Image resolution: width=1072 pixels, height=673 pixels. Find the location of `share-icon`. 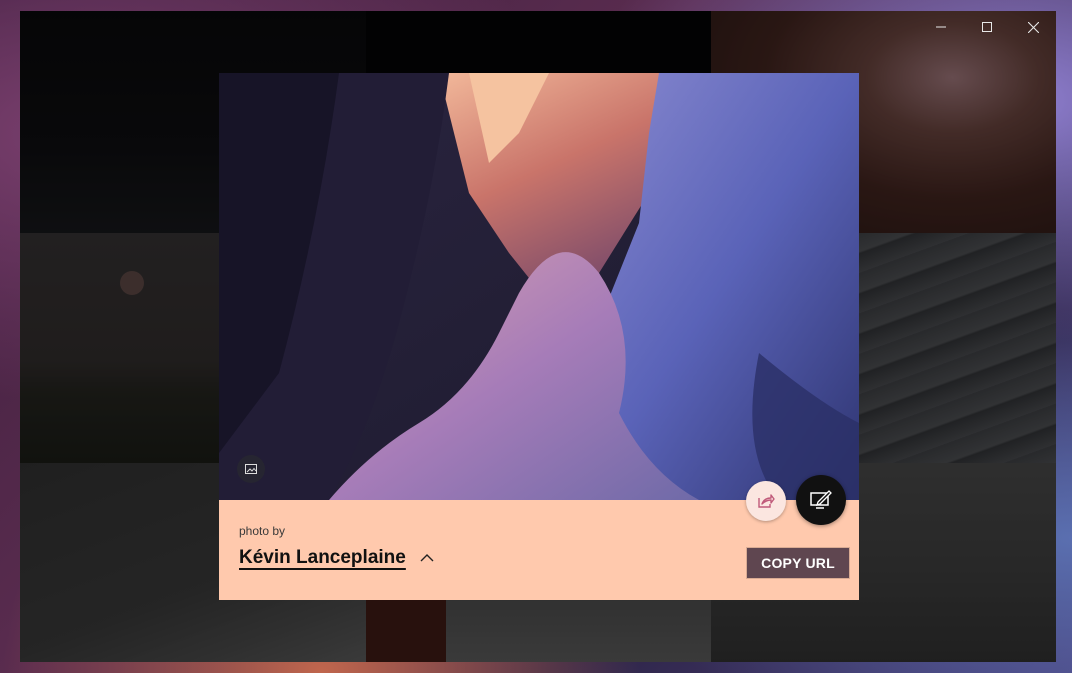

share-icon is located at coordinates (766, 501).